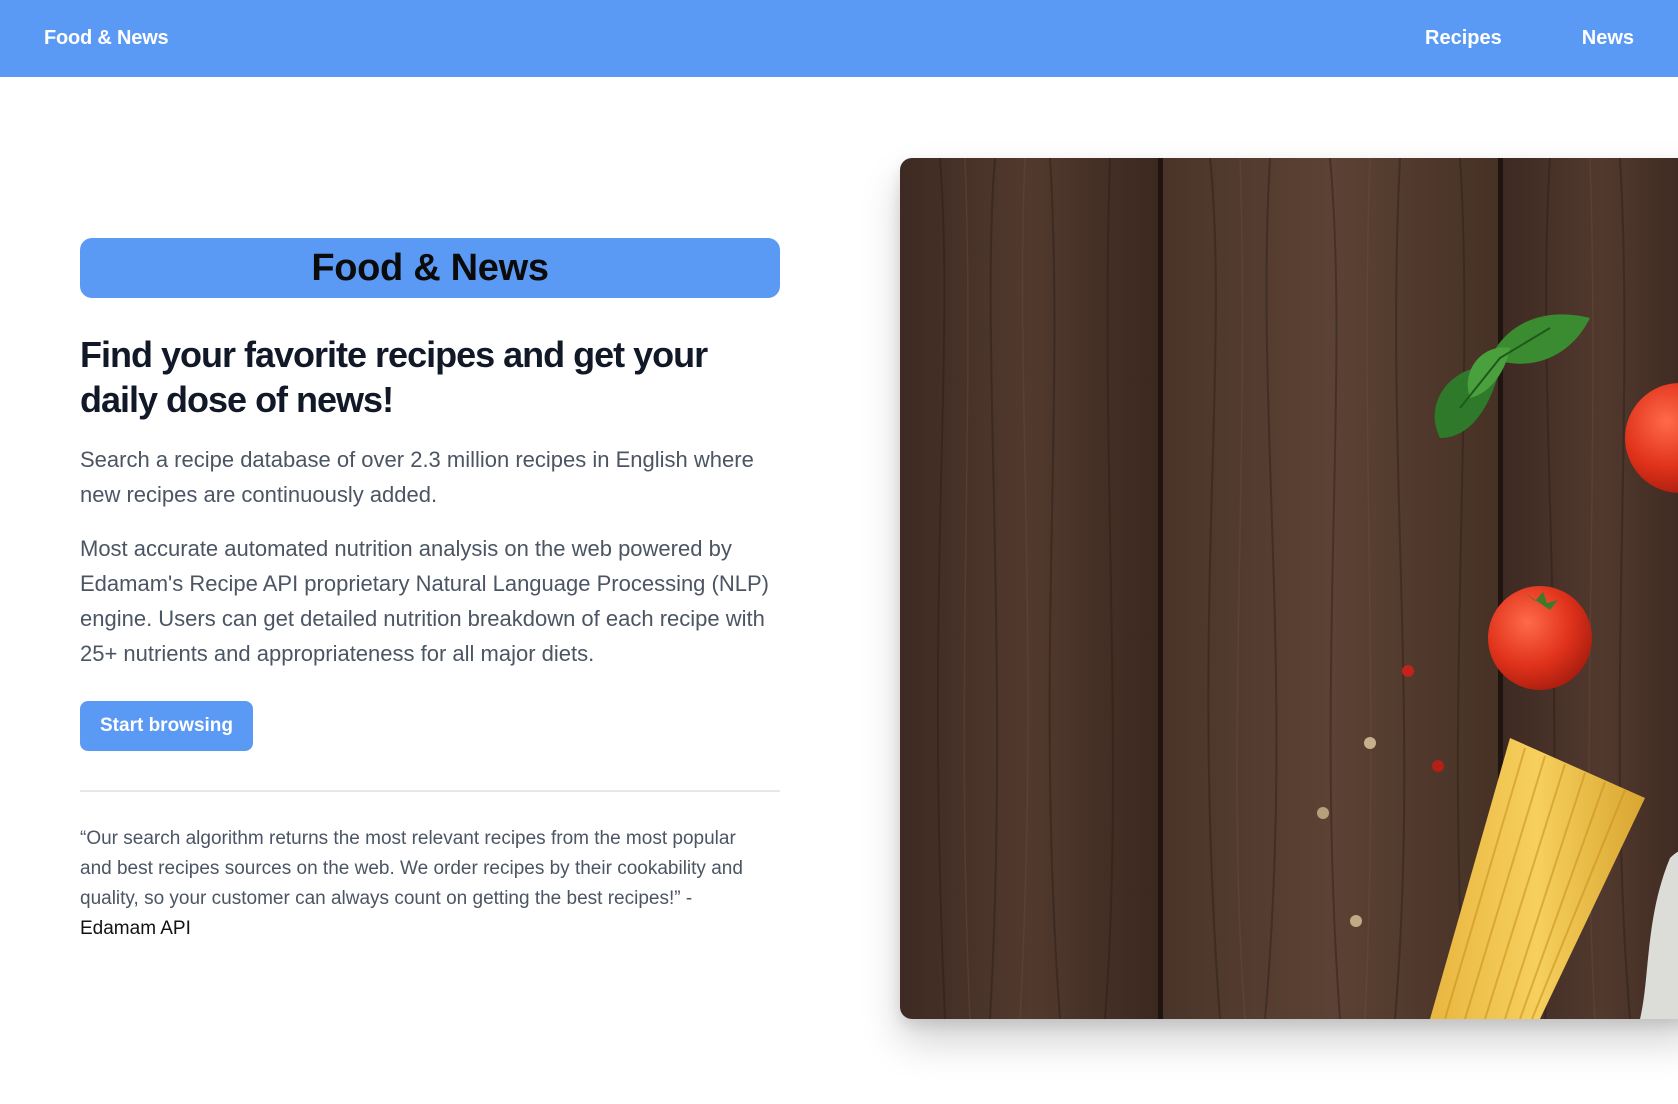  Describe the element at coordinates (135, 928) in the screenshot. I see `quote-author: Edamam API` at that location.